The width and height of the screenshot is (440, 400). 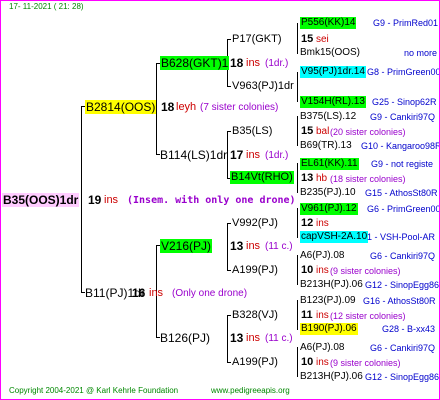 What do you see at coordinates (403, 117) in the screenshot?
I see `gen4-info: G9 - Cankiri97Q` at bounding box center [403, 117].